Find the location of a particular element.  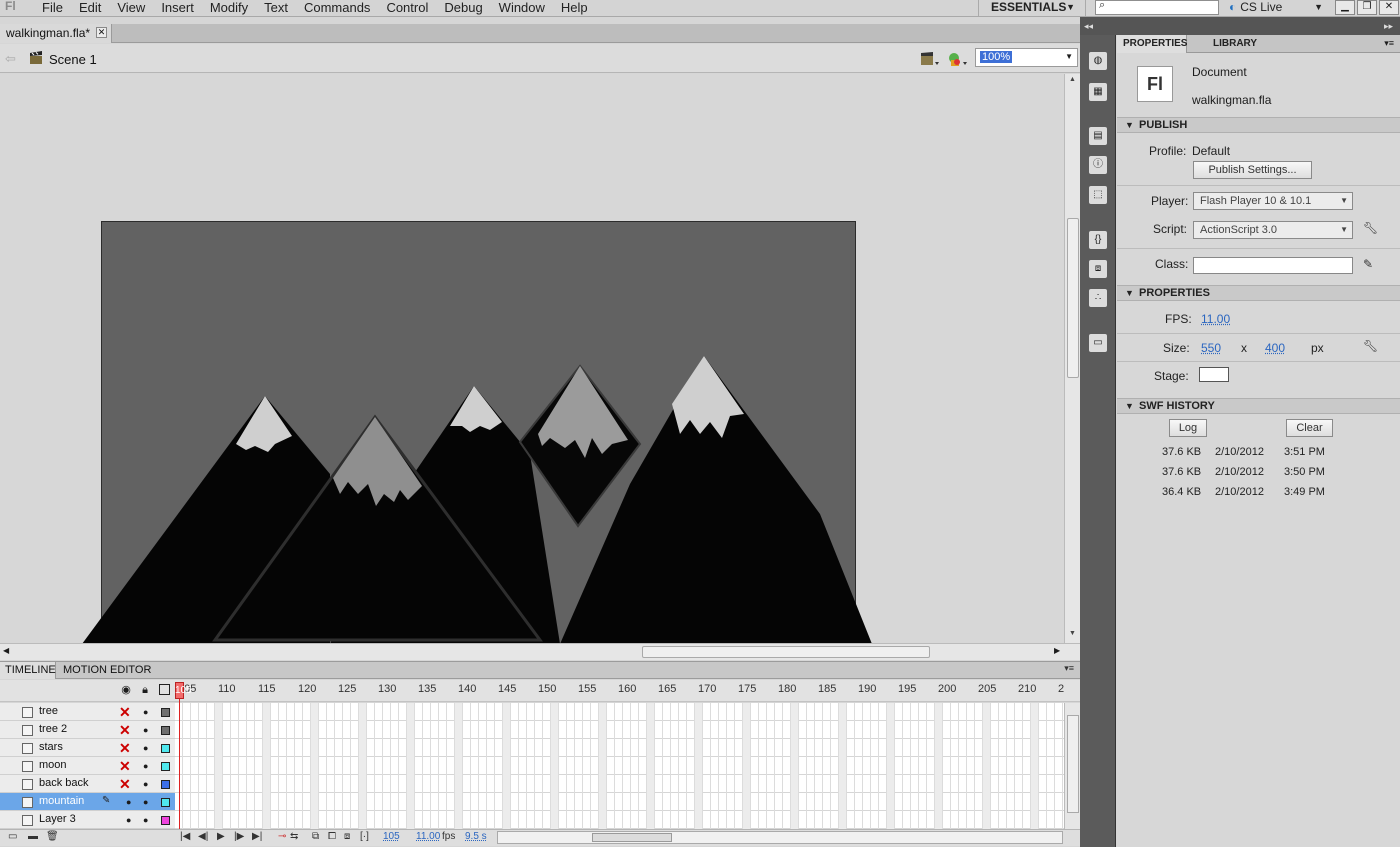

minimize-icon: ▁ is located at coordinates (1345, 7).